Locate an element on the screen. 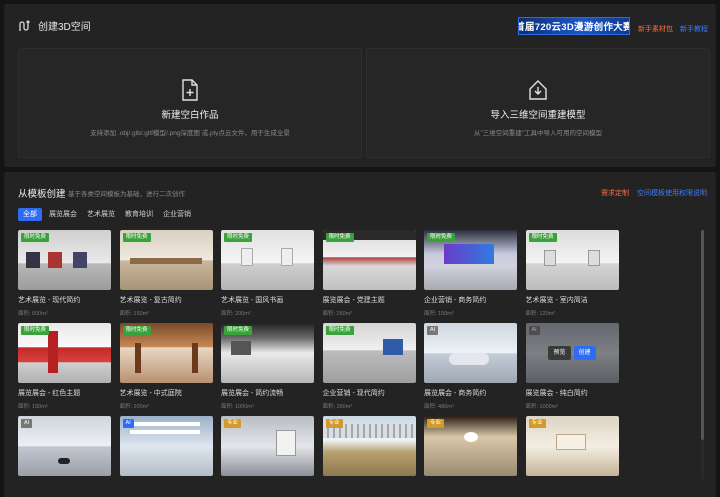 The image size is (720, 497). import-3d-model-desc: 从"三维空间重建"工具中导入可用的空间模型 is located at coordinates (538, 133).